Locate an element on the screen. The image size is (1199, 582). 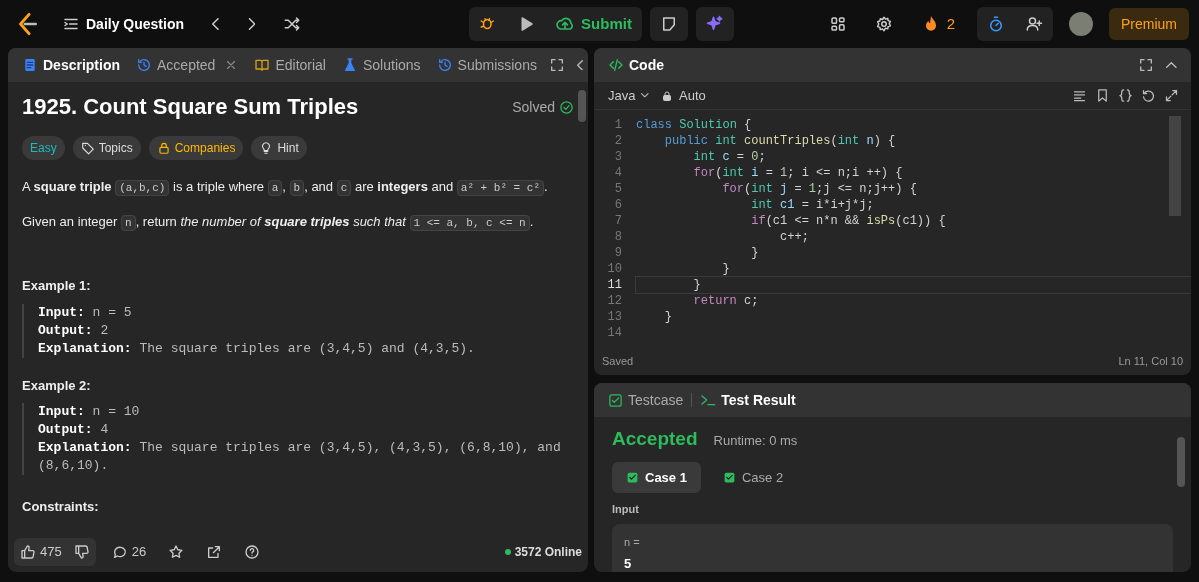
code-line: return c; is located at coordinates (726, 301).